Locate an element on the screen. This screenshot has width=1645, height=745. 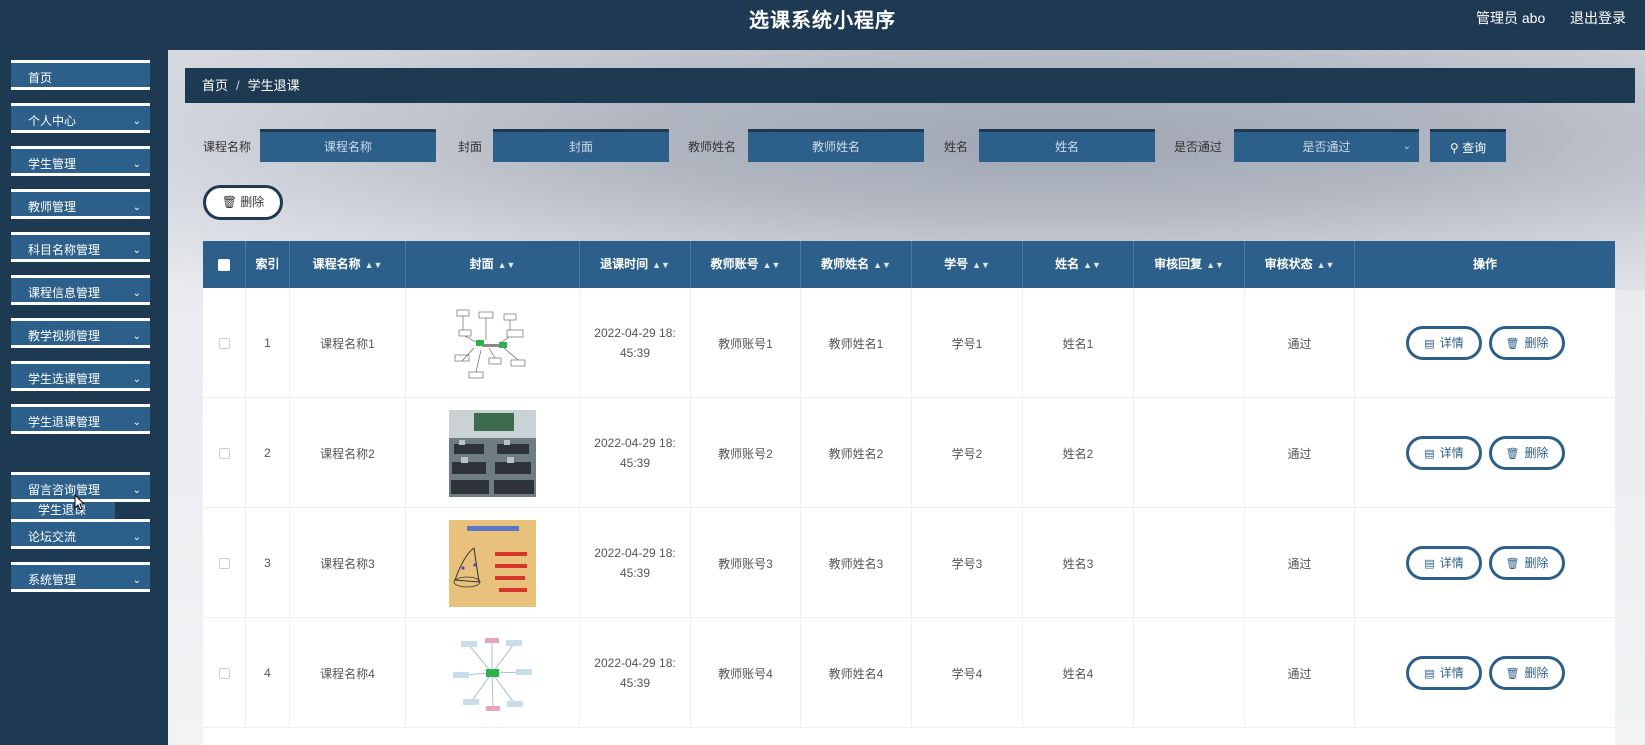
header-student-no: 学号 ▲▼ is located at coordinates (967, 264).